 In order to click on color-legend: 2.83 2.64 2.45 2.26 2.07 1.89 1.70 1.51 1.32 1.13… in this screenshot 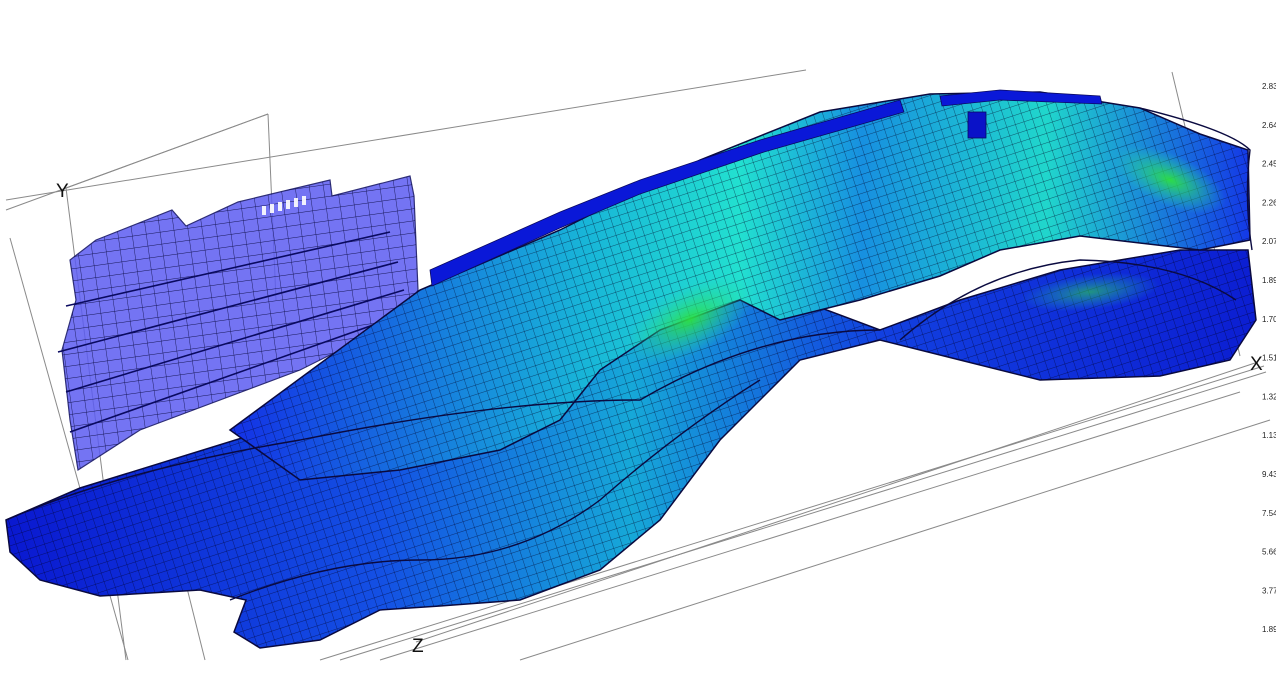, I will do `click(1269, 358)`.